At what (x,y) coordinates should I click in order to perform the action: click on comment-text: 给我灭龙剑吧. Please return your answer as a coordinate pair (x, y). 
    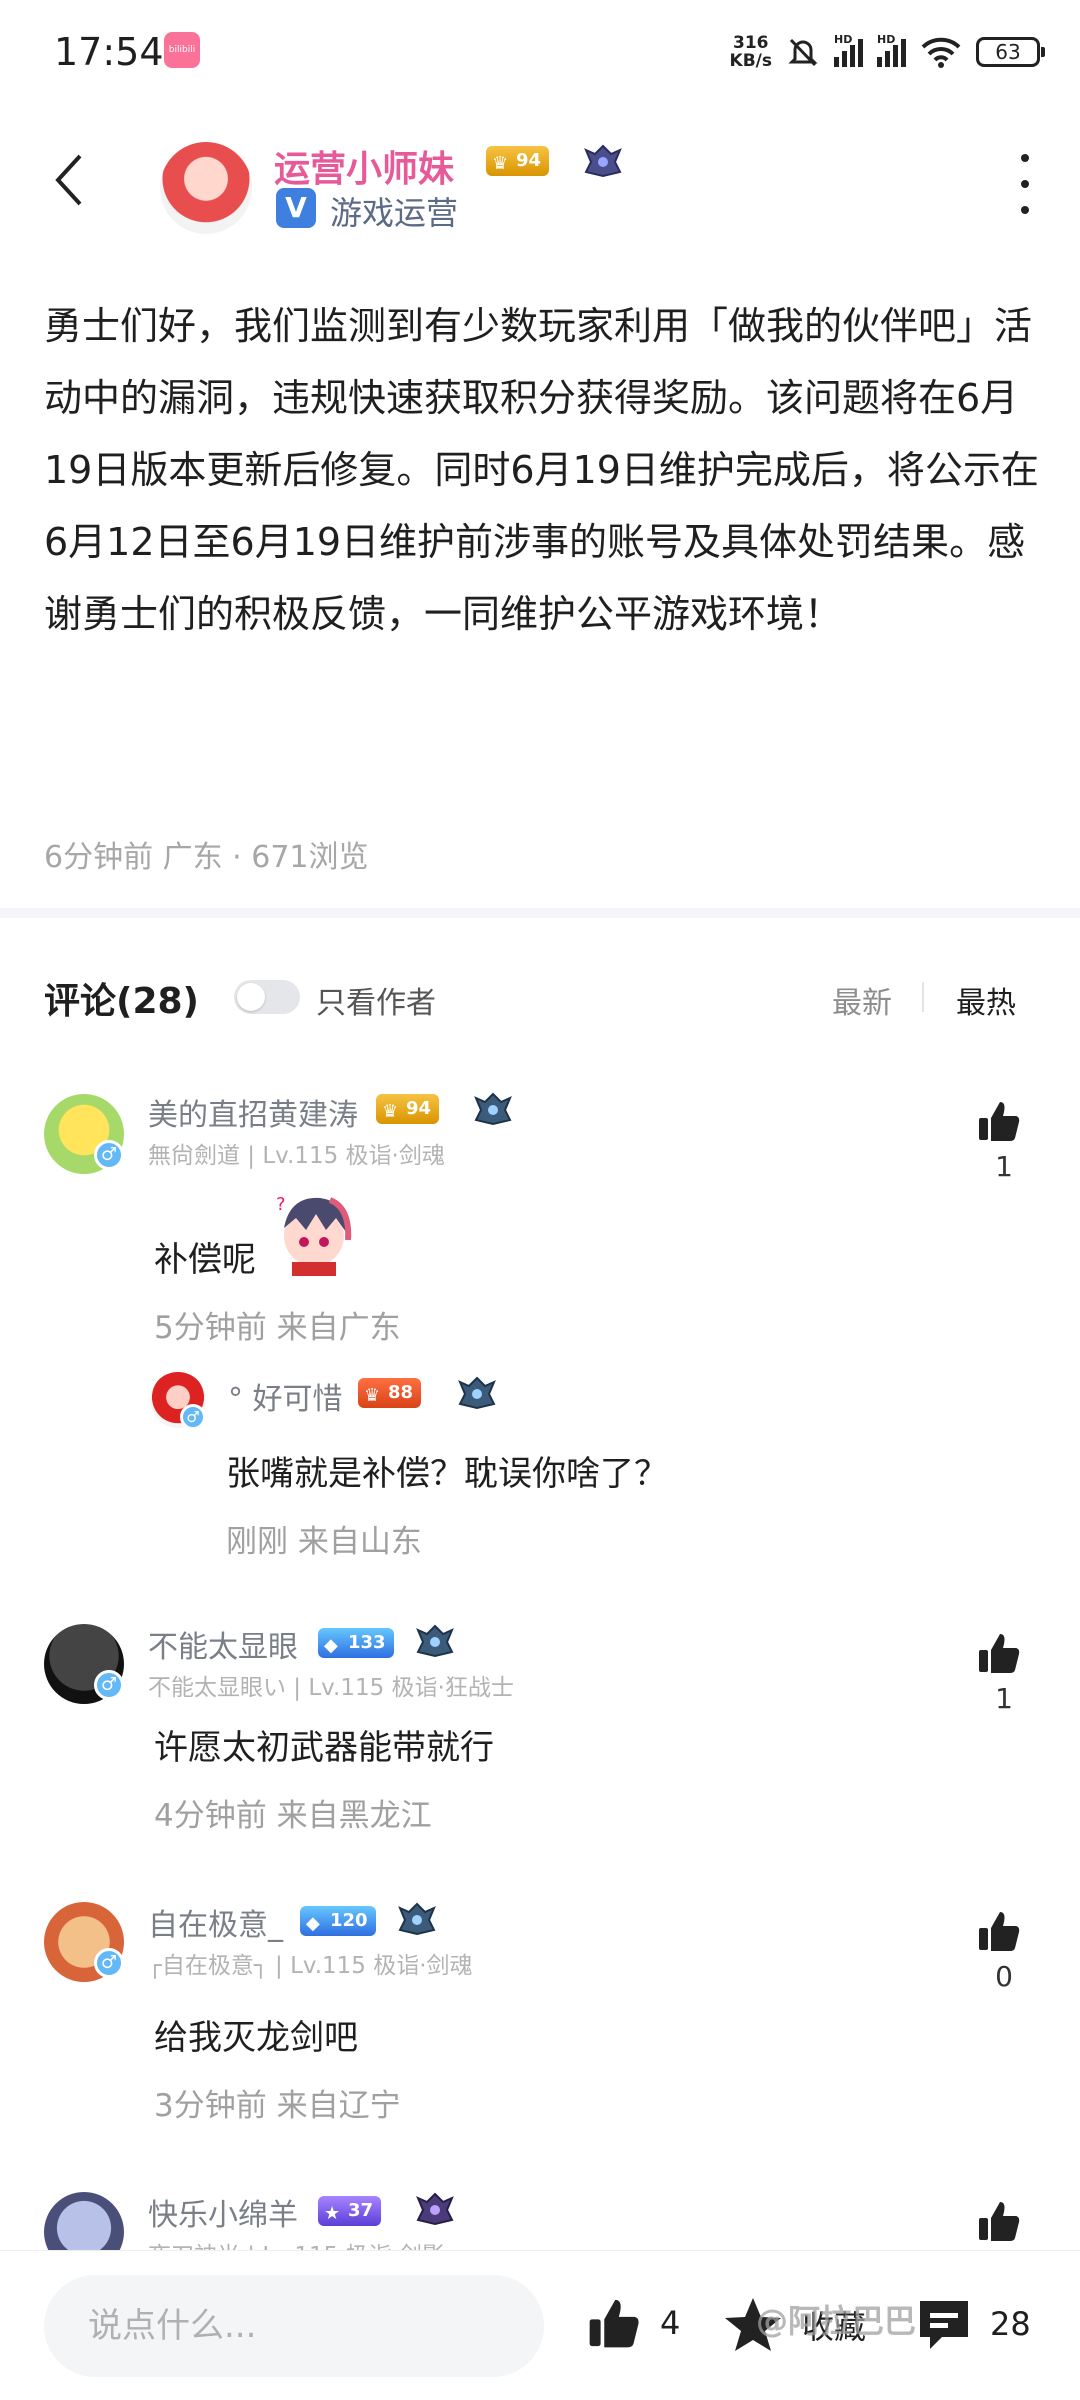
    Looking at the image, I should click on (256, 2038).